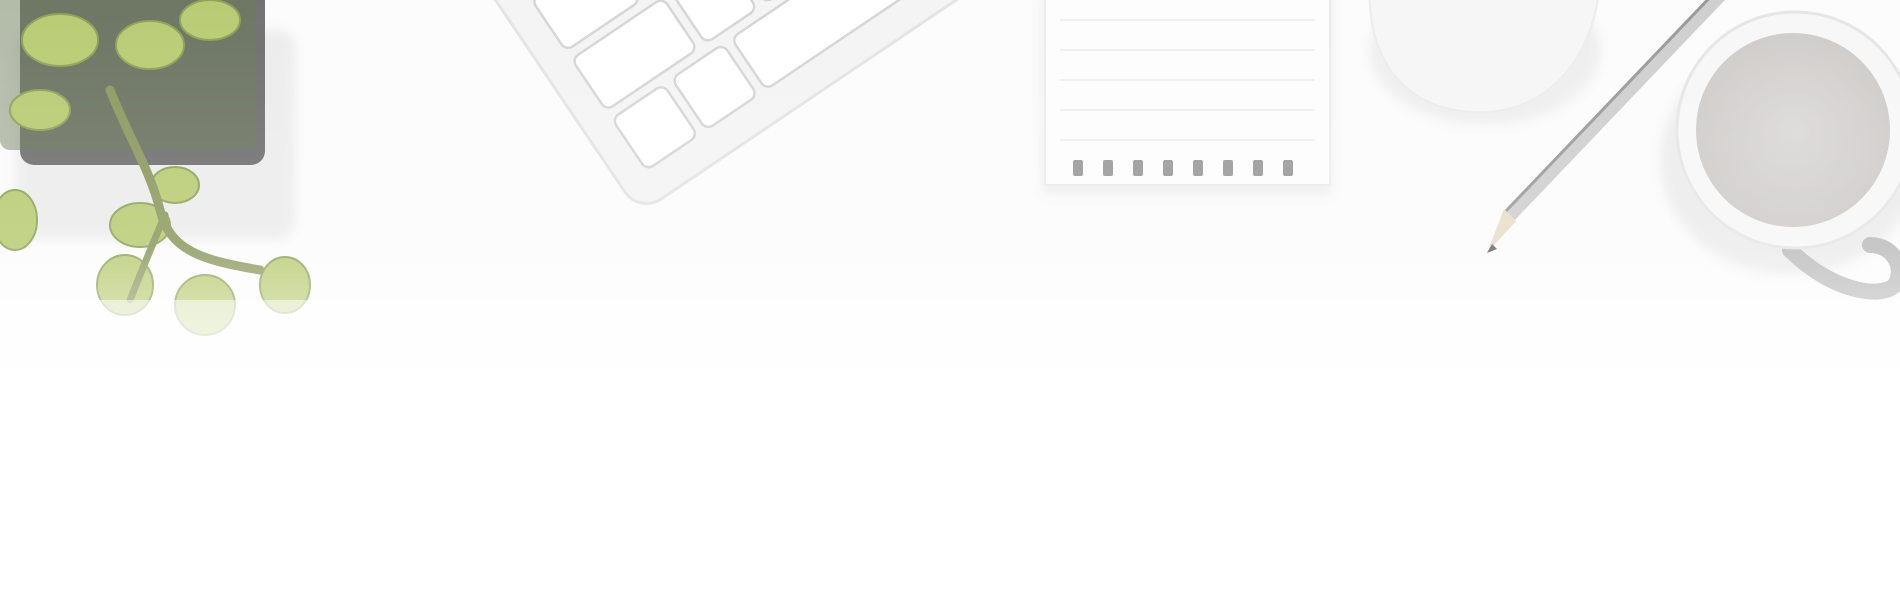 This screenshot has height=612, width=1900. I want to click on coffee-surface, so click(1793, 130).